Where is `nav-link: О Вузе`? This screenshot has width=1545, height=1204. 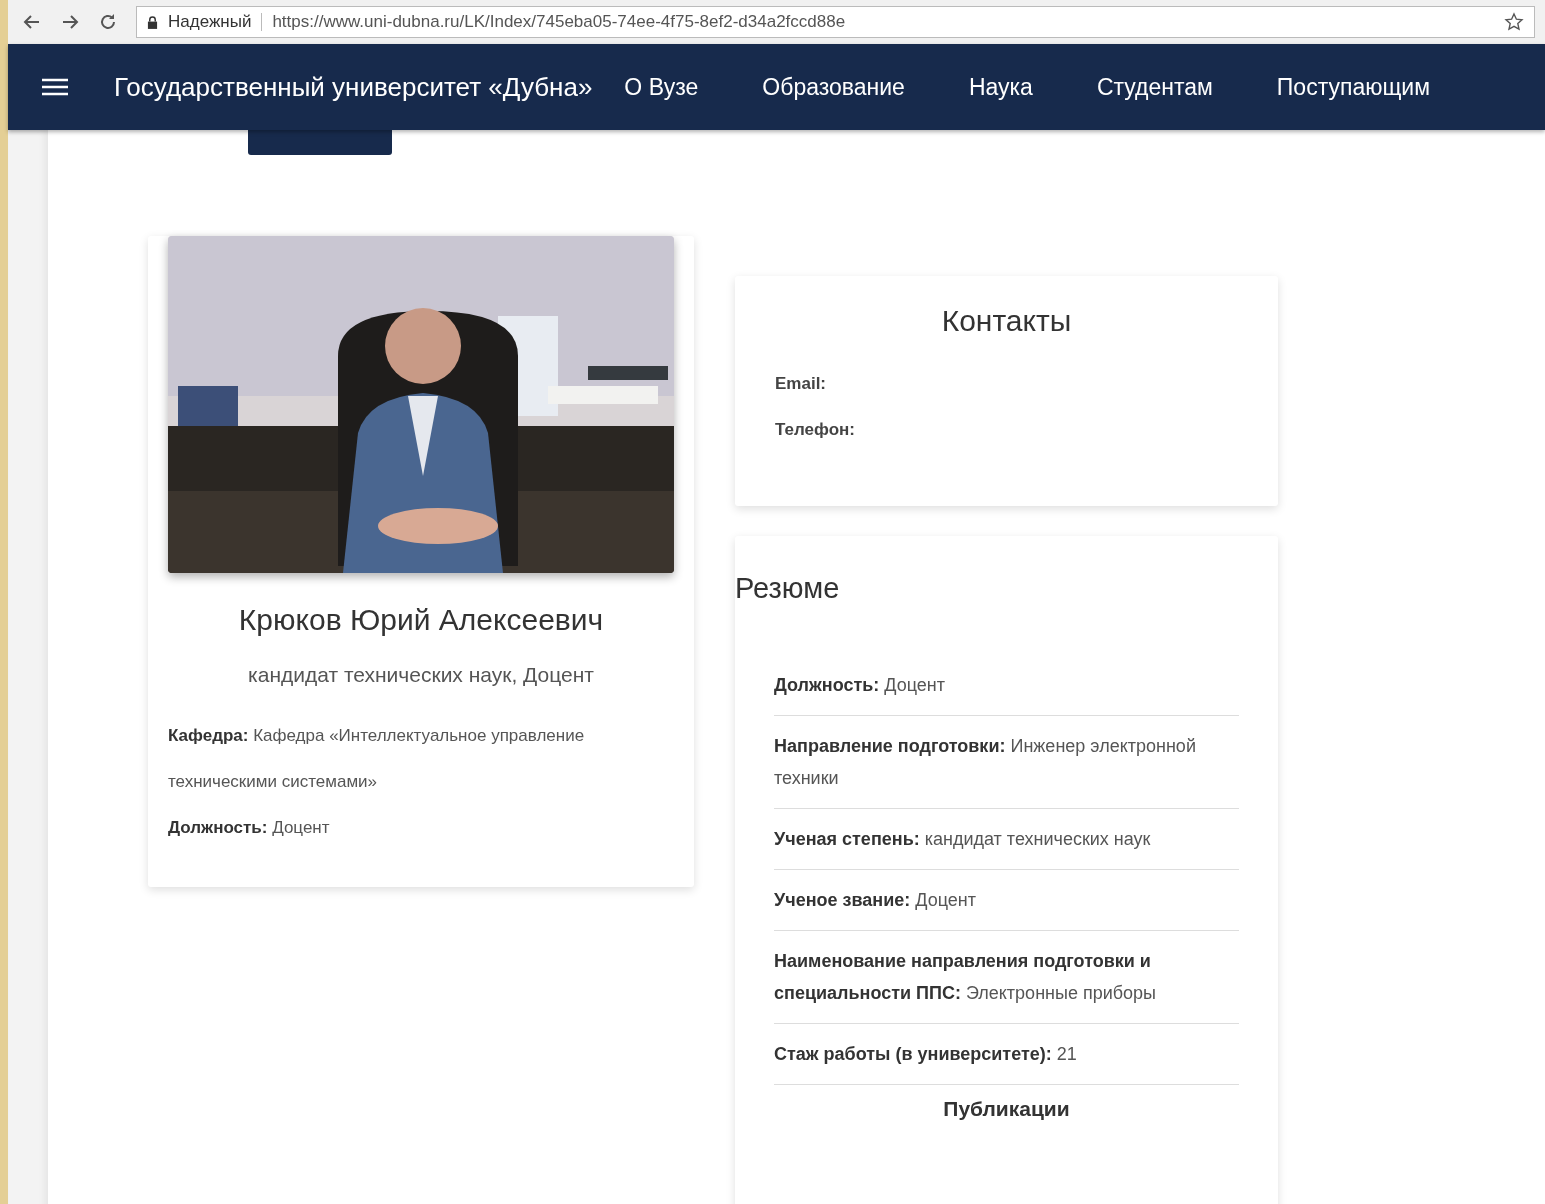
nav-link: О Вузе is located at coordinates (661, 87).